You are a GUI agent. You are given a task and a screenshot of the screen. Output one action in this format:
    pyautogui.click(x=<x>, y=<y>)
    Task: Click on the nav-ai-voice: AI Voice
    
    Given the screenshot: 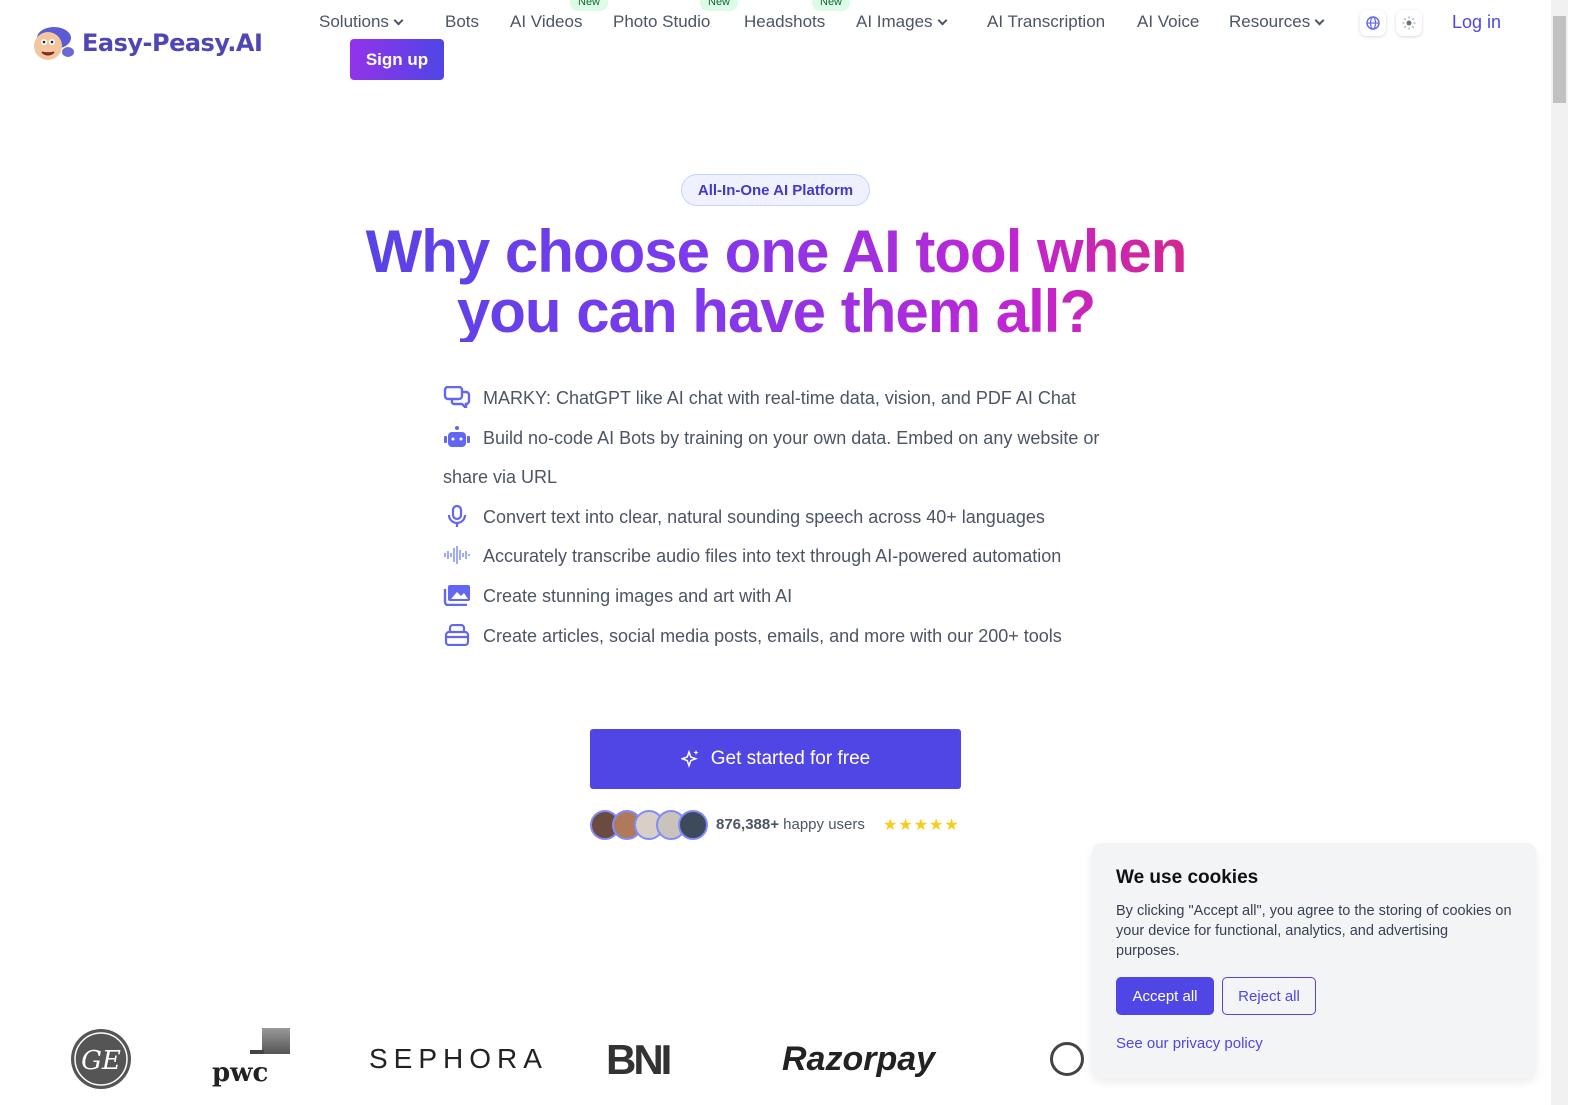 What is the action you would take?
    pyautogui.click(x=1168, y=22)
    